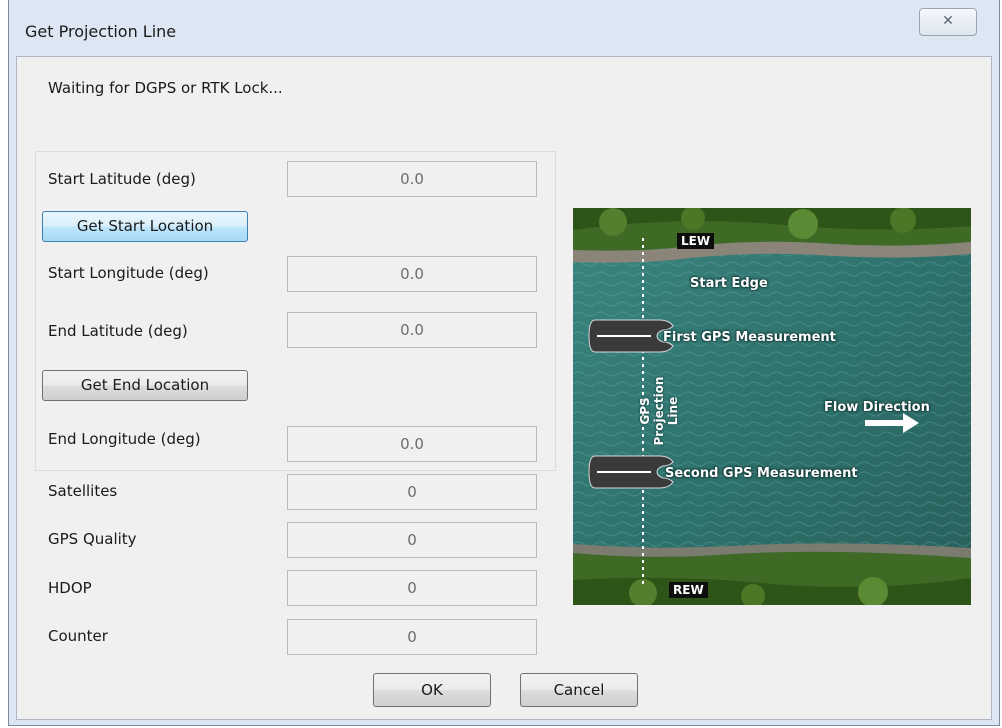 This screenshot has height=728, width=1002. Describe the element at coordinates (579, 690) in the screenshot. I see `cancel-button: Cancel` at that location.